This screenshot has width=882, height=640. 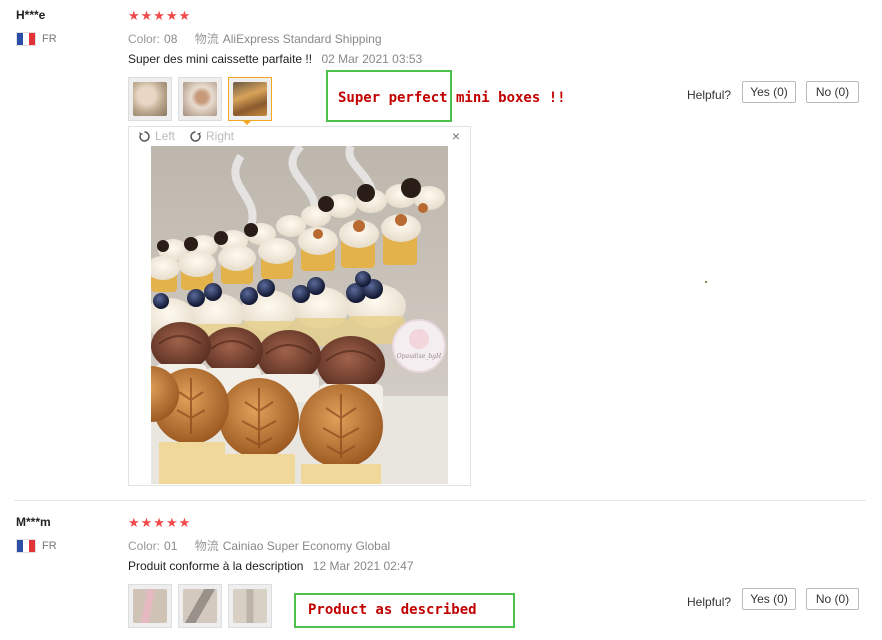 I want to click on annotation-box: Product as described, so click(x=404, y=610).